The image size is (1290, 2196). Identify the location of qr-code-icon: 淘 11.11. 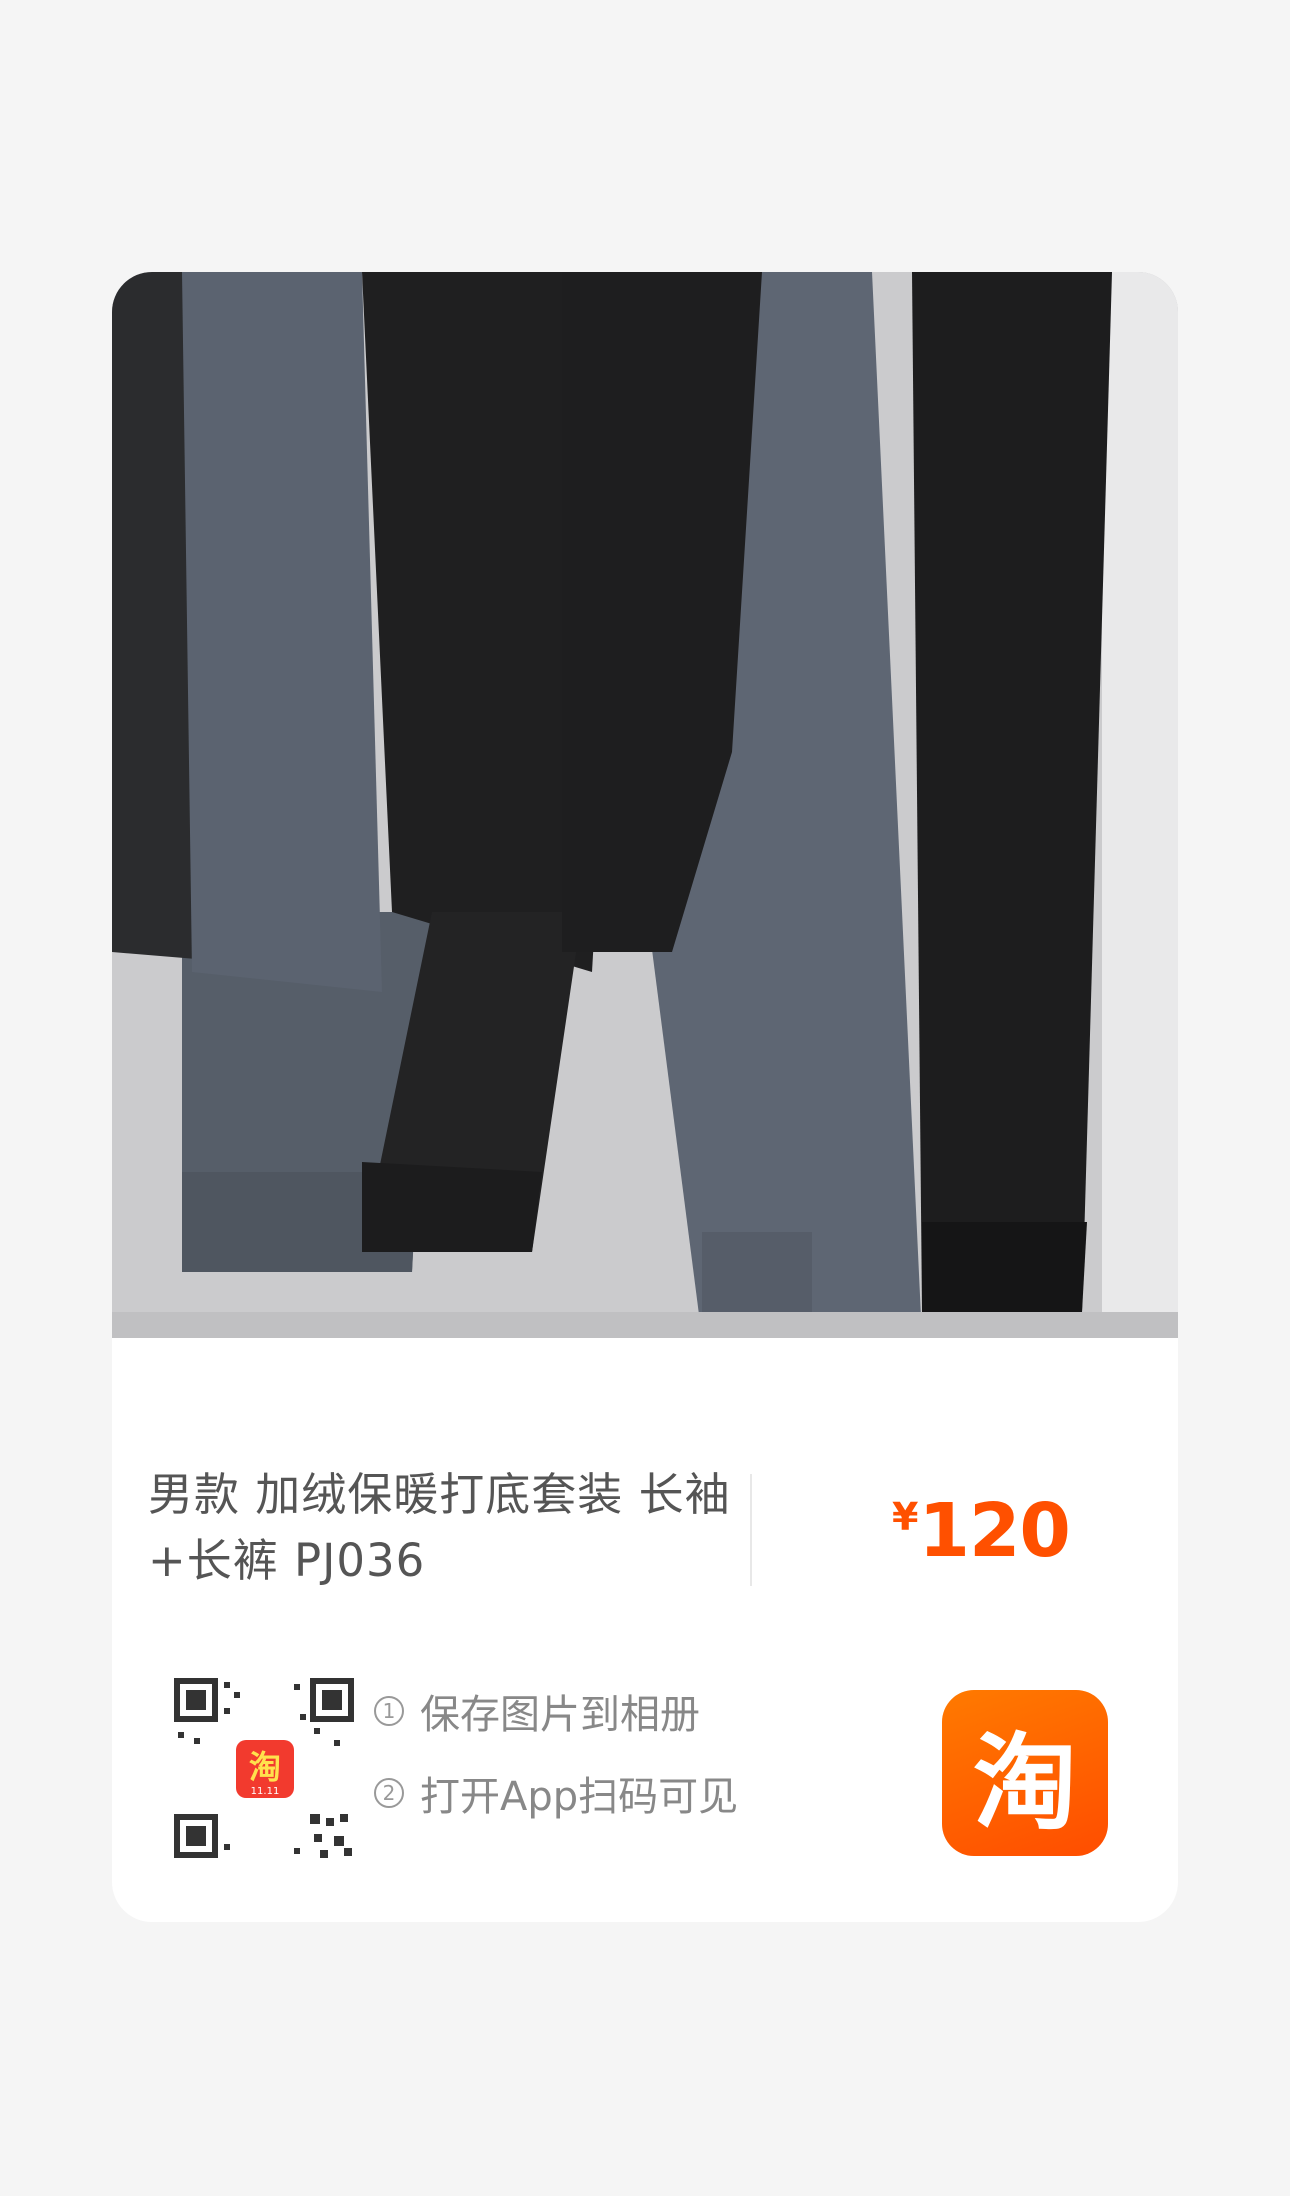
(264, 1768).